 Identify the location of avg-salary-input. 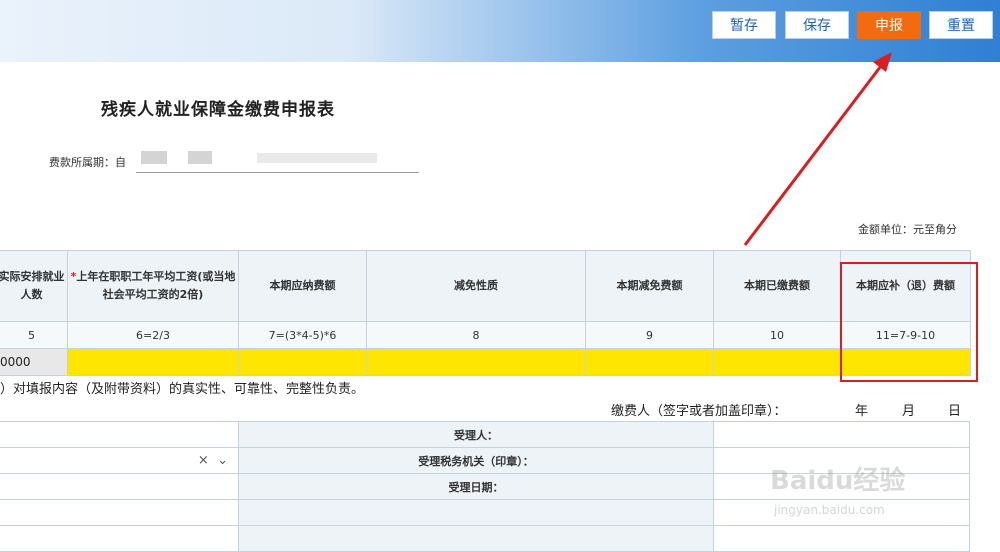
(153, 362).